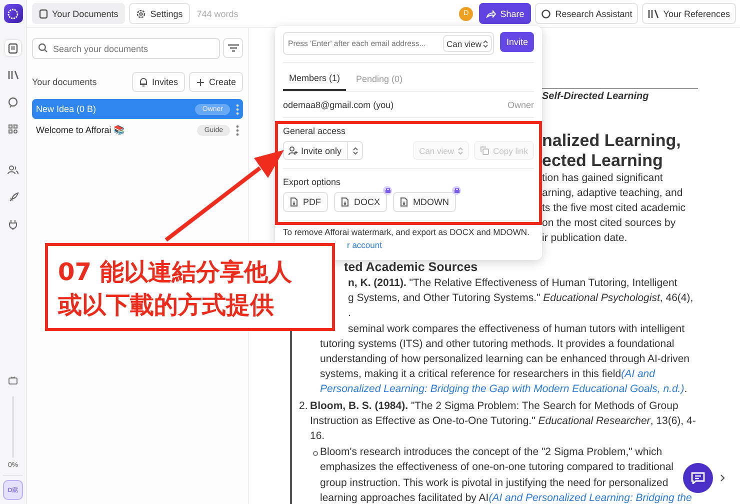 The height and width of the screenshot is (504, 740). I want to click on document-text: arning, adaptive teaching, and, so click(613, 193).